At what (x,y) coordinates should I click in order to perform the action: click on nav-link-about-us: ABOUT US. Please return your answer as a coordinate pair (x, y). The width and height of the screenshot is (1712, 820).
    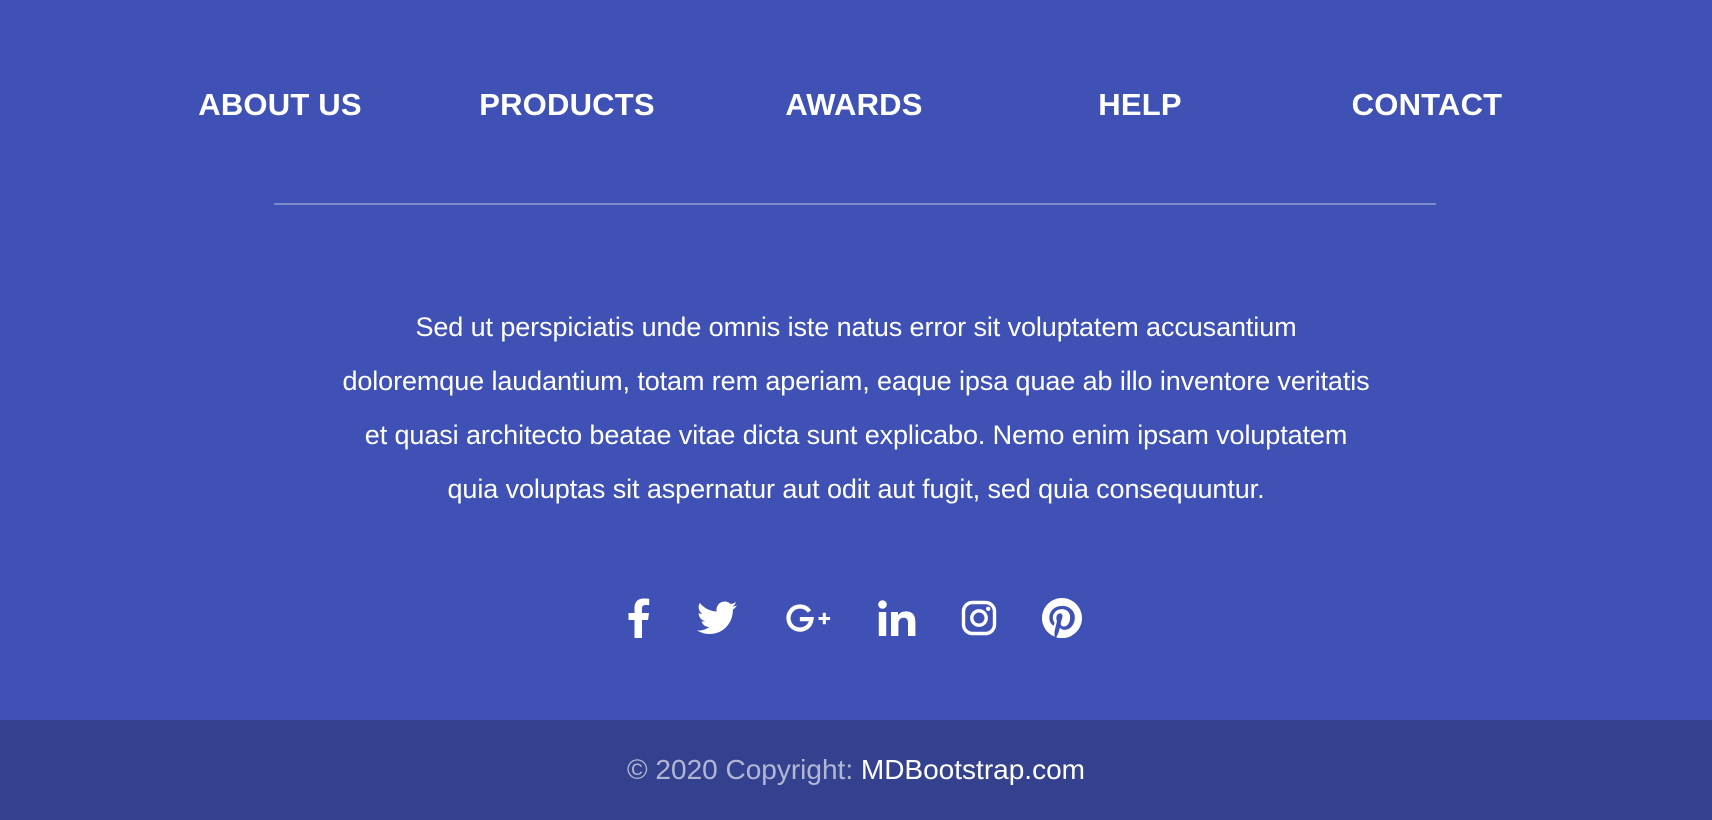
    Looking at the image, I should click on (280, 105).